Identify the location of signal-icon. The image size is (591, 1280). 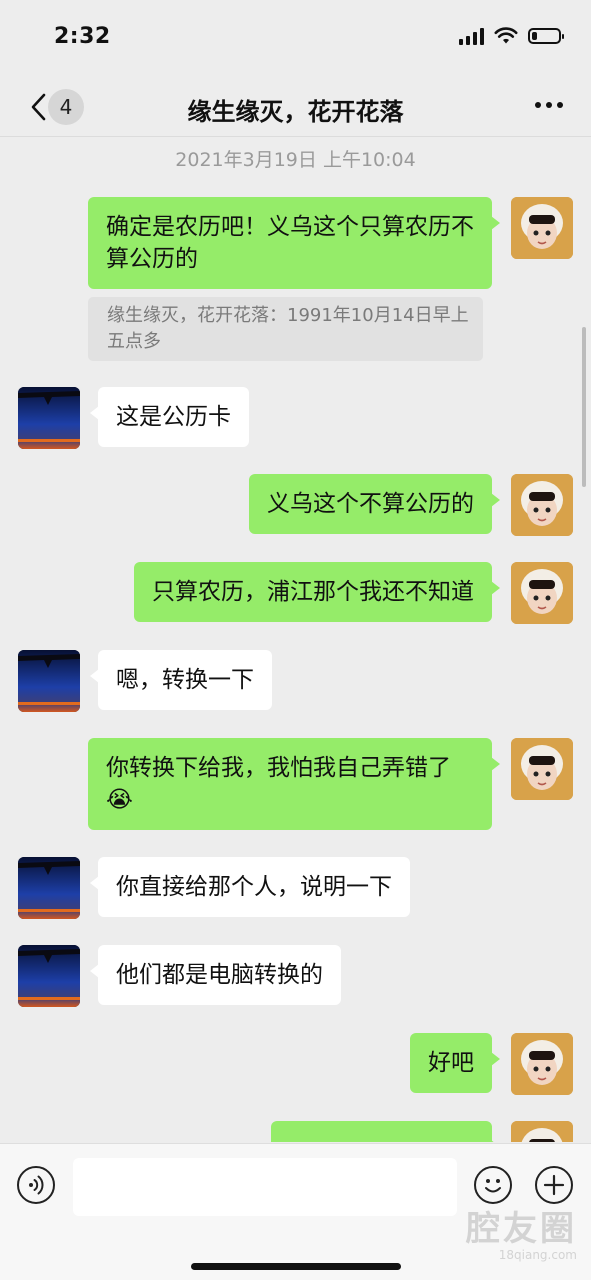
(471, 36).